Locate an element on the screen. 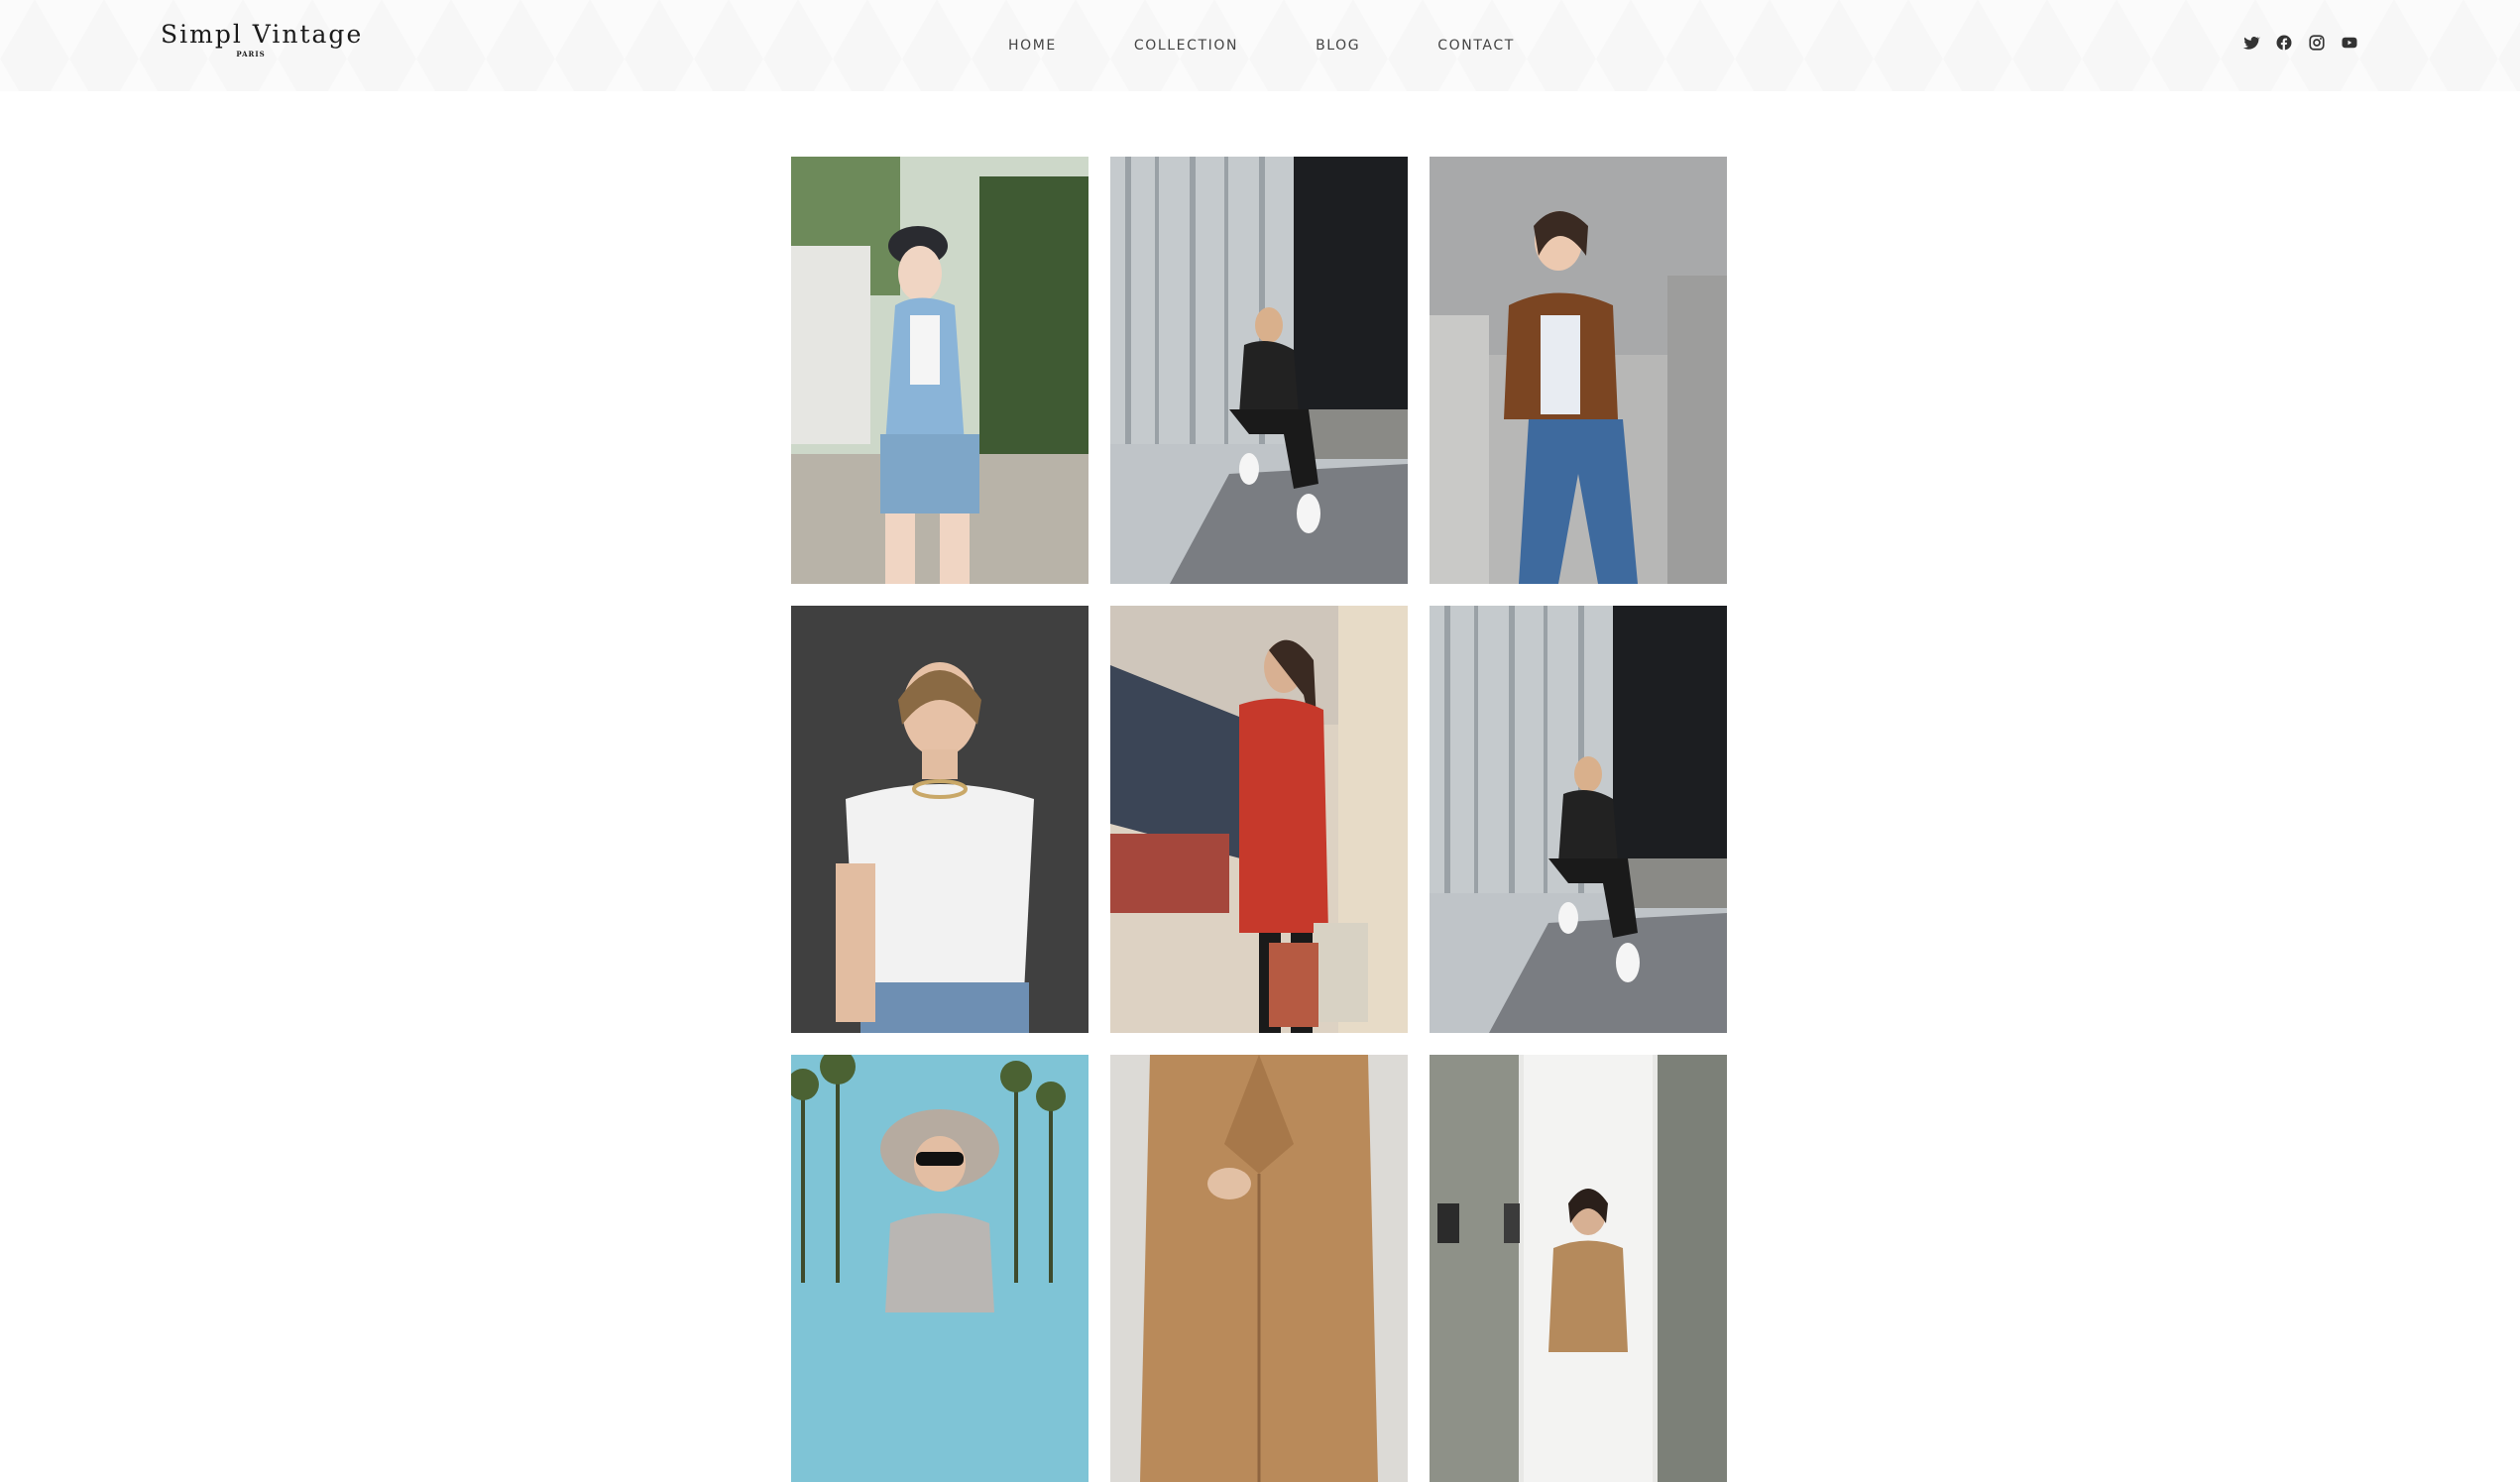 The height and width of the screenshot is (1482, 2520). twitter-icon is located at coordinates (2251, 43).